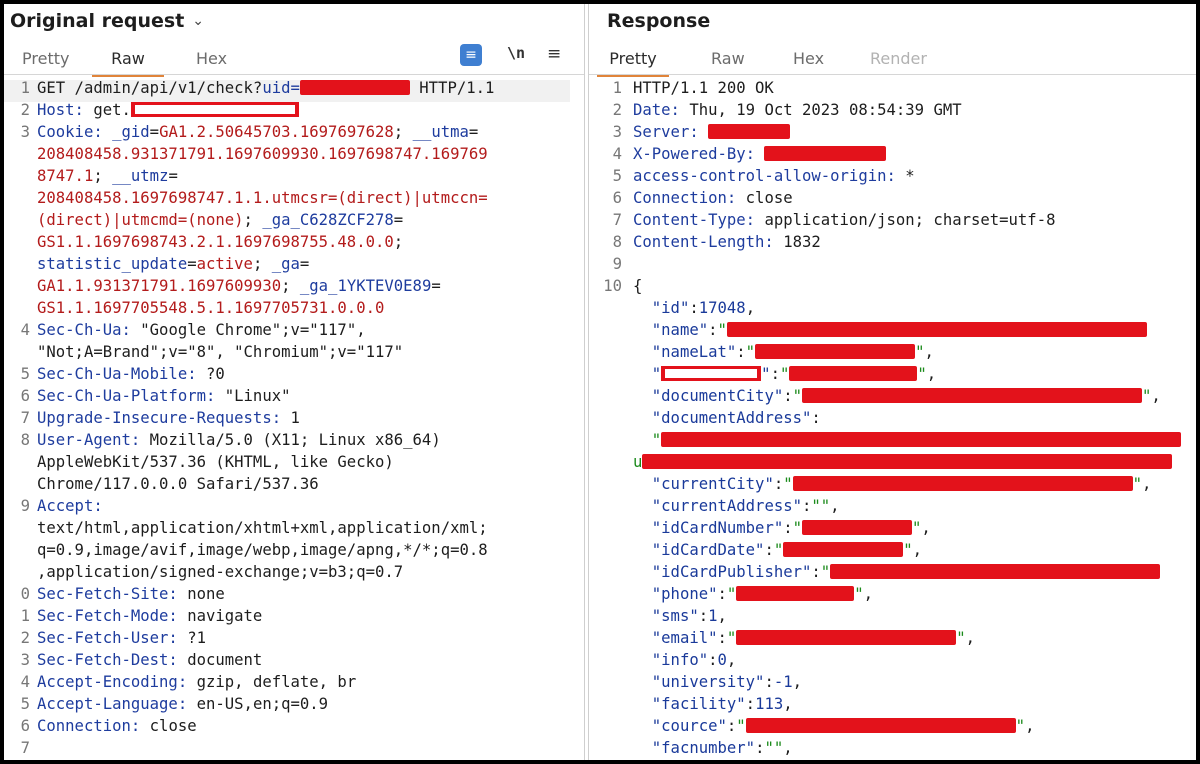  What do you see at coordinates (694, 352) in the screenshot?
I see `code-token: "nameLat"` at bounding box center [694, 352].